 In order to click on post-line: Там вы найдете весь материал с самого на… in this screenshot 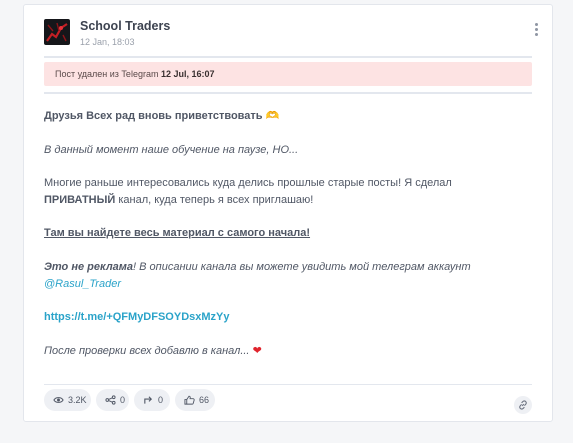, I will do `click(177, 233)`.